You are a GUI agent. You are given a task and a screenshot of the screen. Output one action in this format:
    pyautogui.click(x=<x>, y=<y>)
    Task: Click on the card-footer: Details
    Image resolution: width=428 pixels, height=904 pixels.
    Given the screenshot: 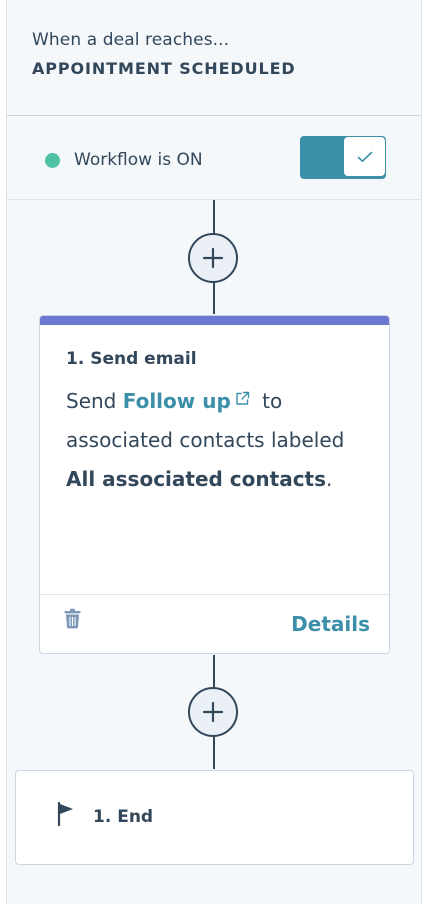 What is the action you would take?
    pyautogui.click(x=214, y=623)
    